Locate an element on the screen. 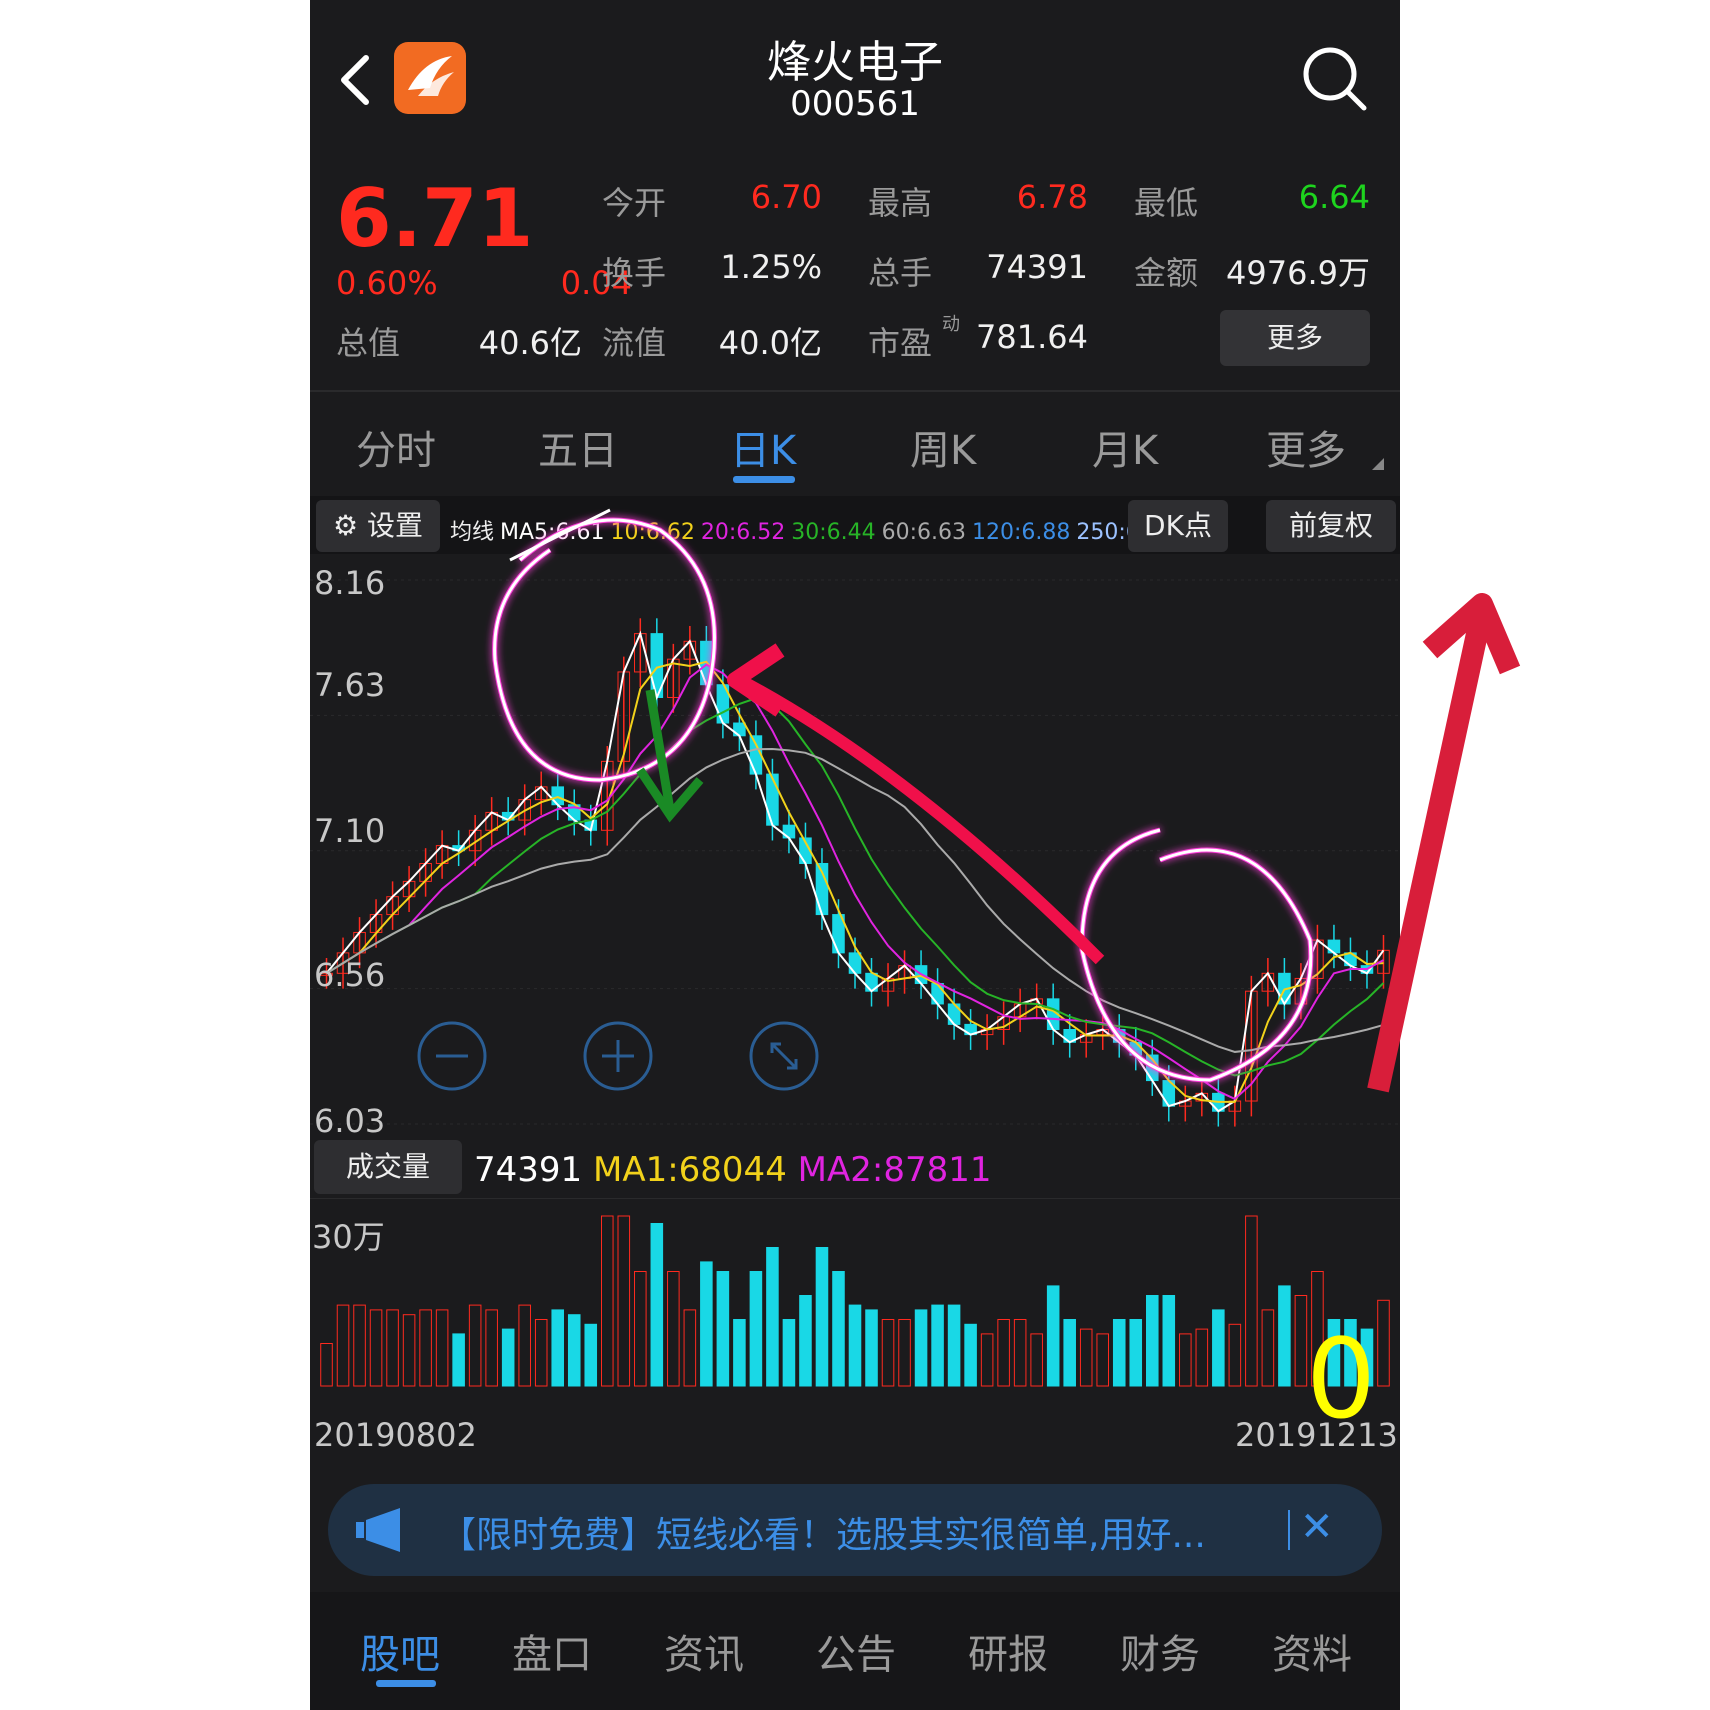 The image size is (1710, 1710). nav-forum: 股吧 is located at coordinates (400, 1651).